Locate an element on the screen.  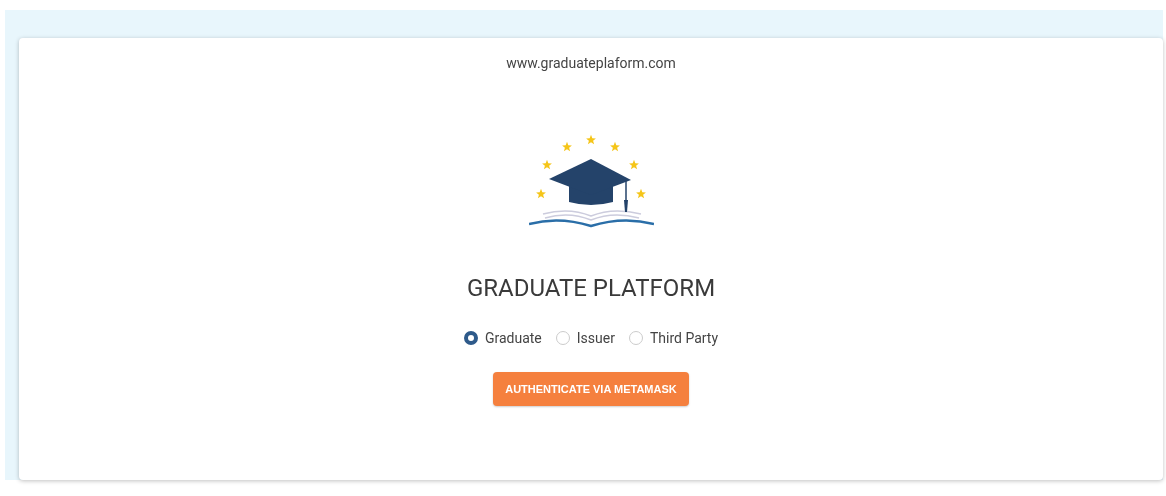
website-url: www.graduateplaform.com is located at coordinates (591, 63).